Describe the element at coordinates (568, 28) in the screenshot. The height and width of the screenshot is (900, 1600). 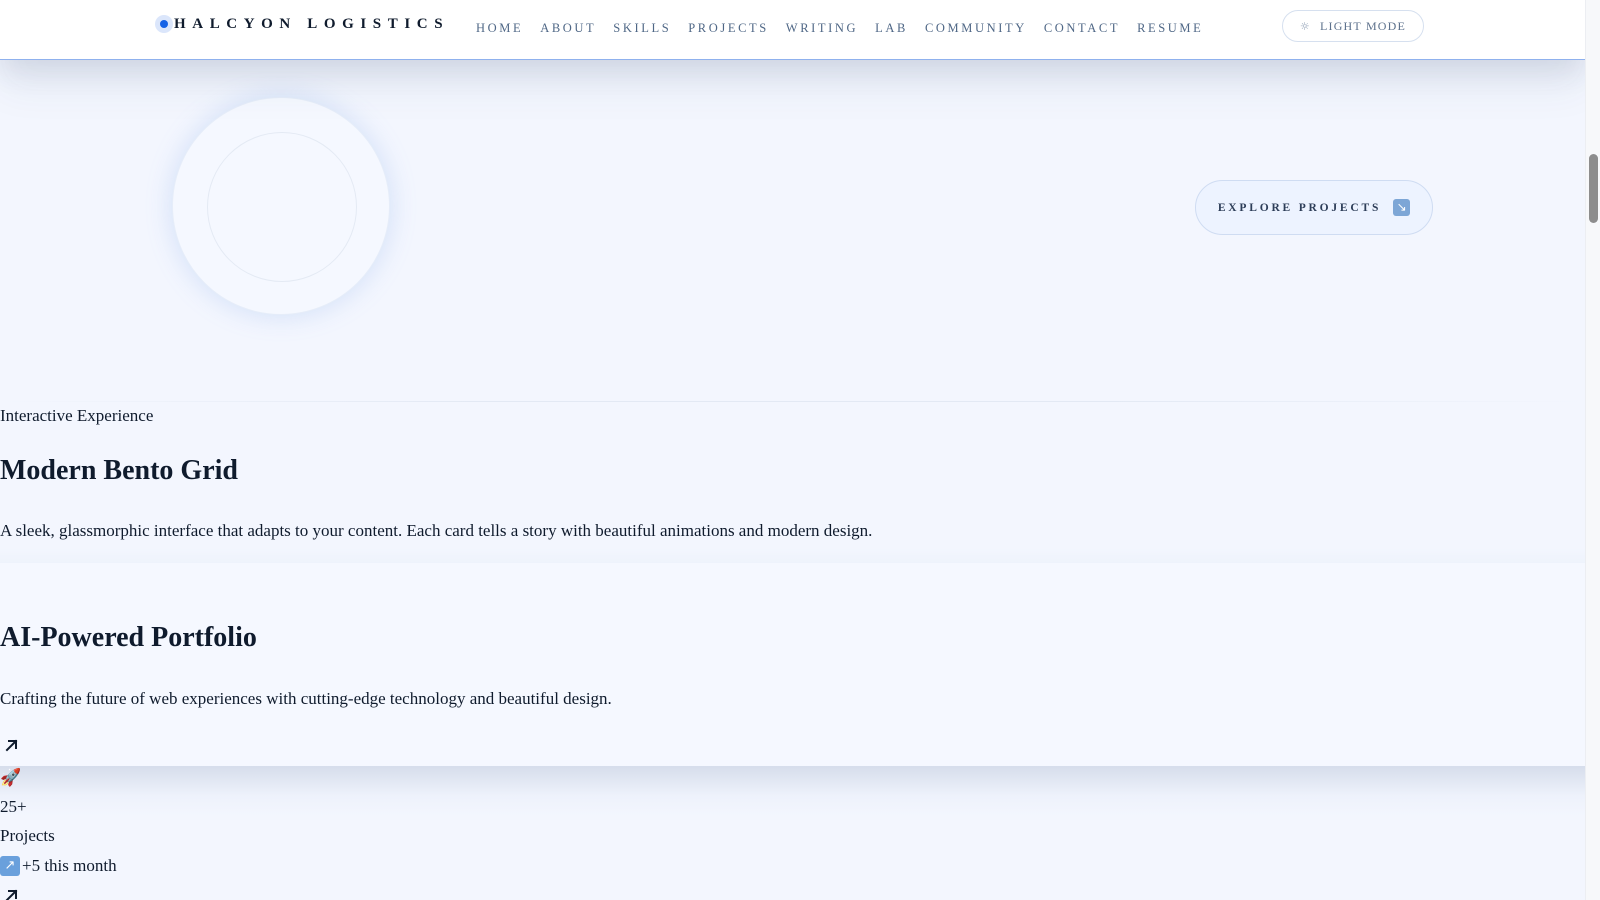
I see `nav-link-about: ABOUT` at that location.